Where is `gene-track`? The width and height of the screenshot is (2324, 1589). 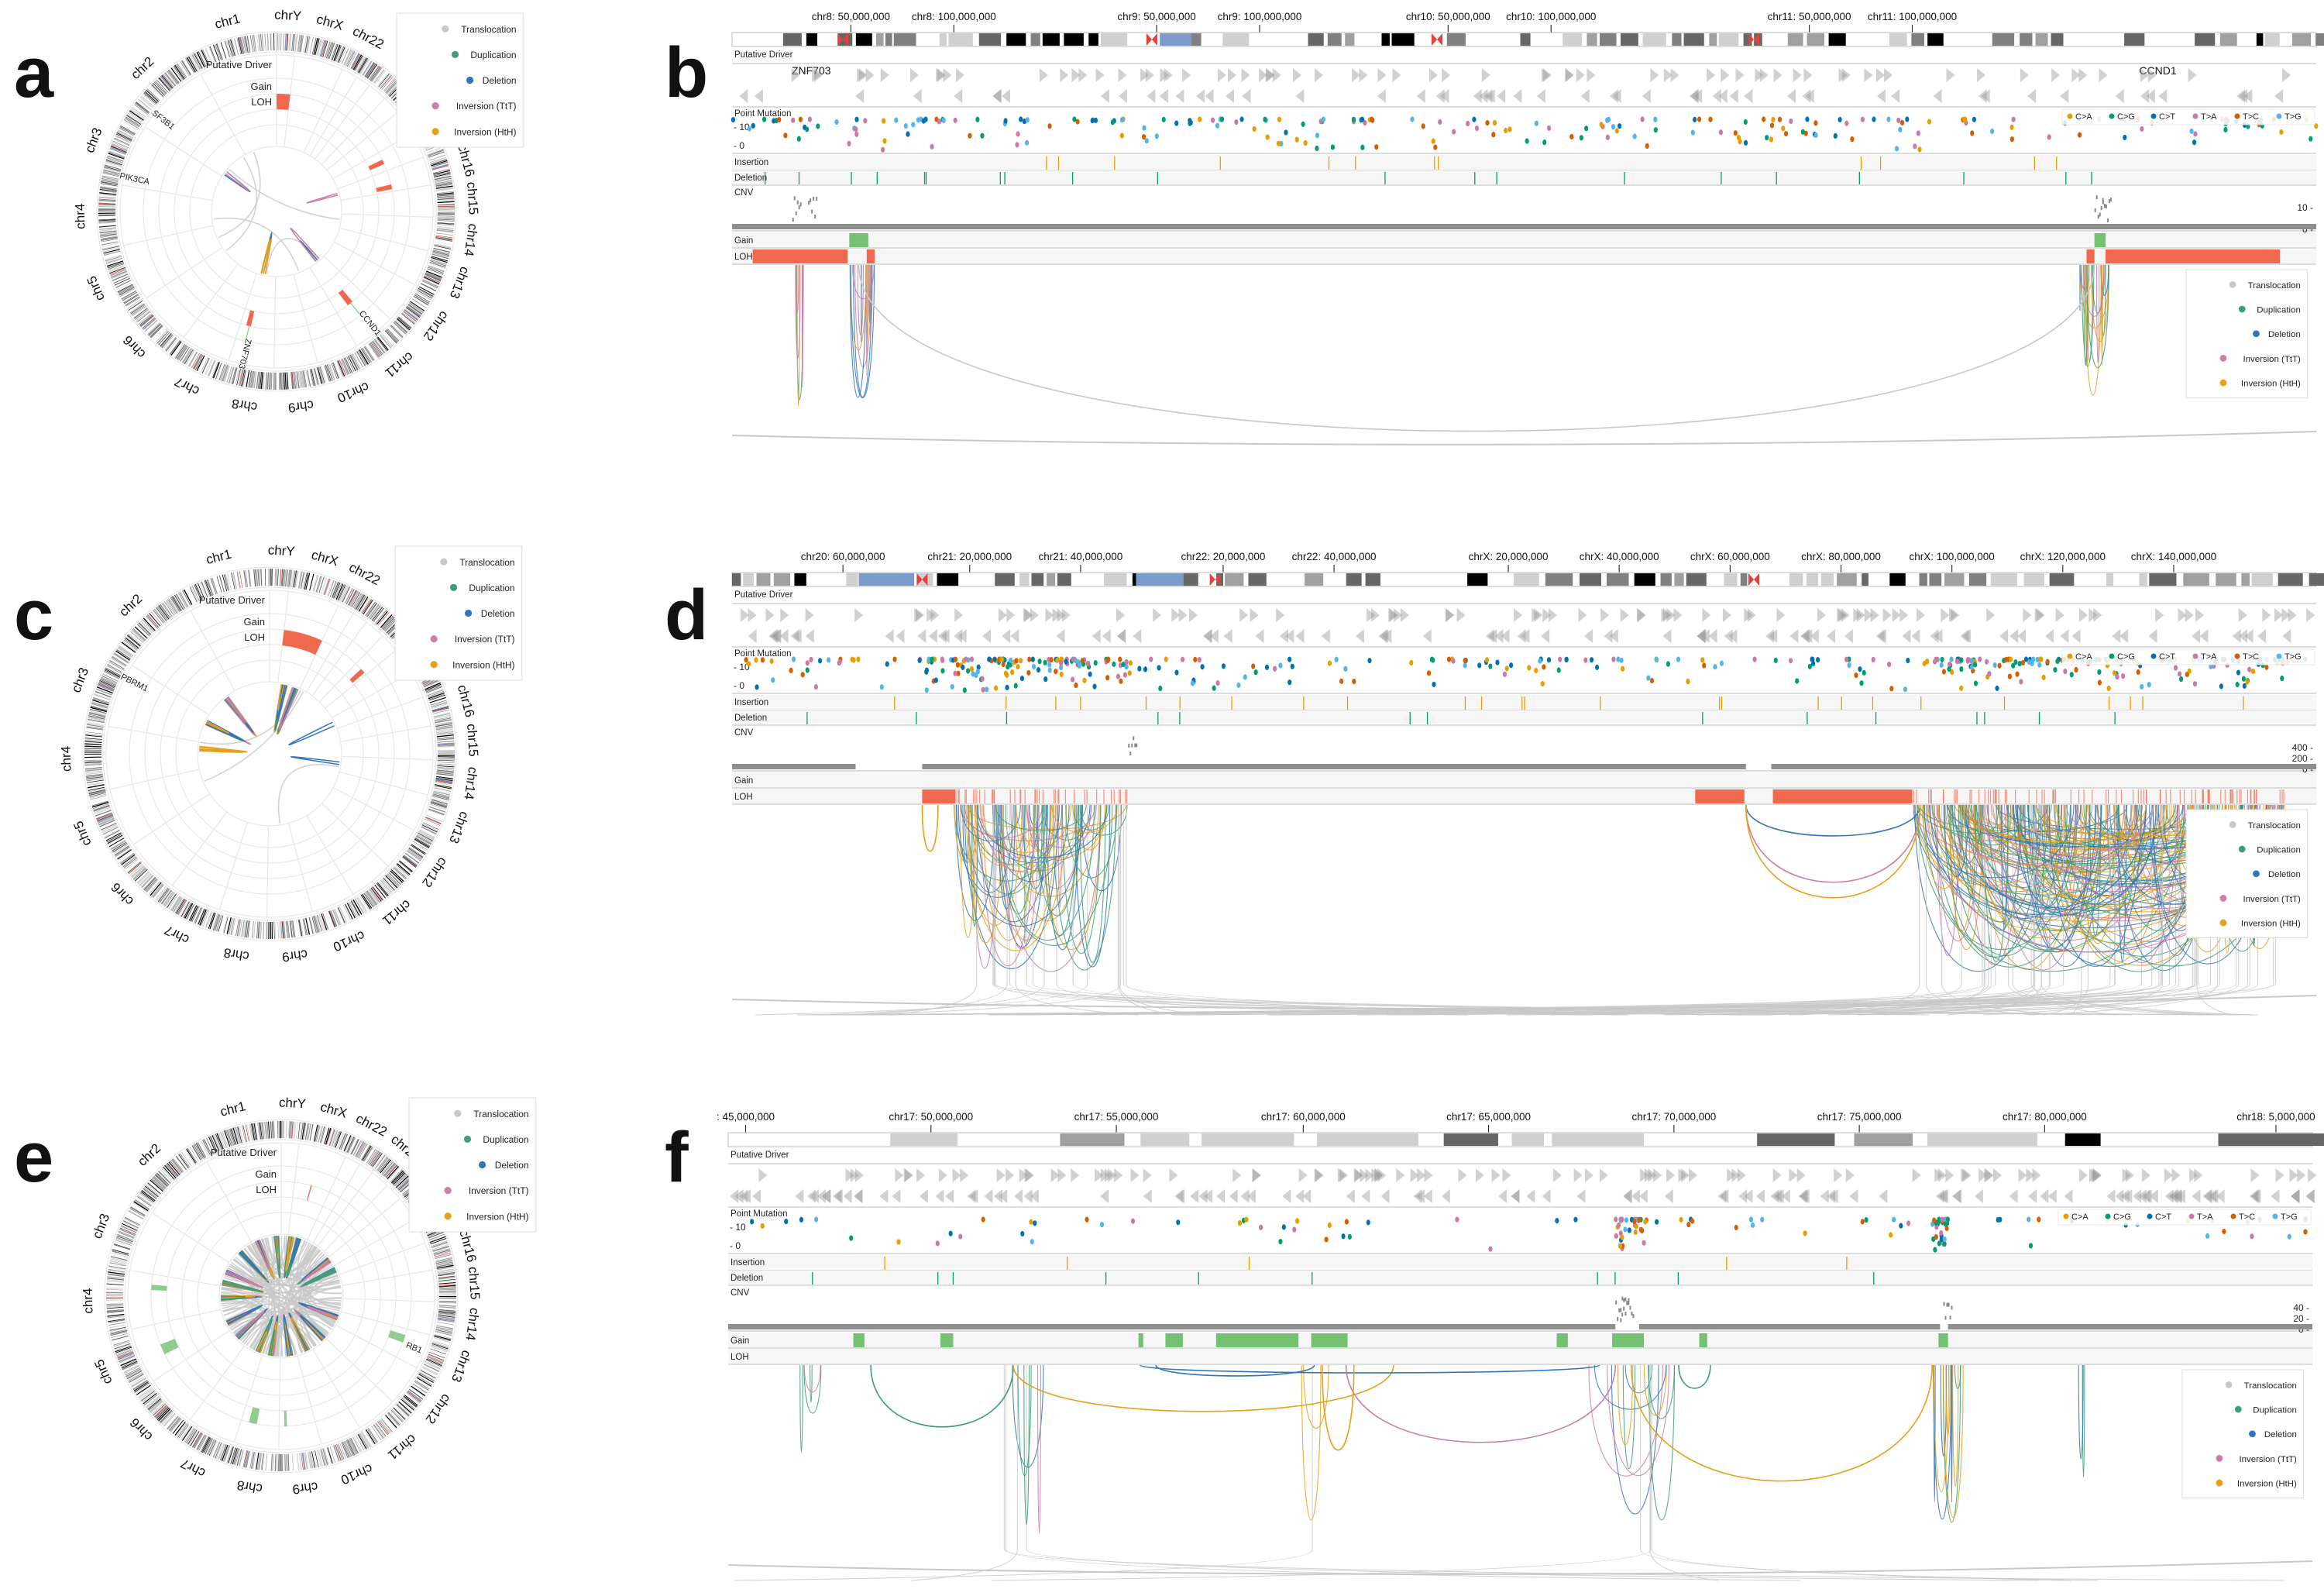
gene-track is located at coordinates (1524, 86).